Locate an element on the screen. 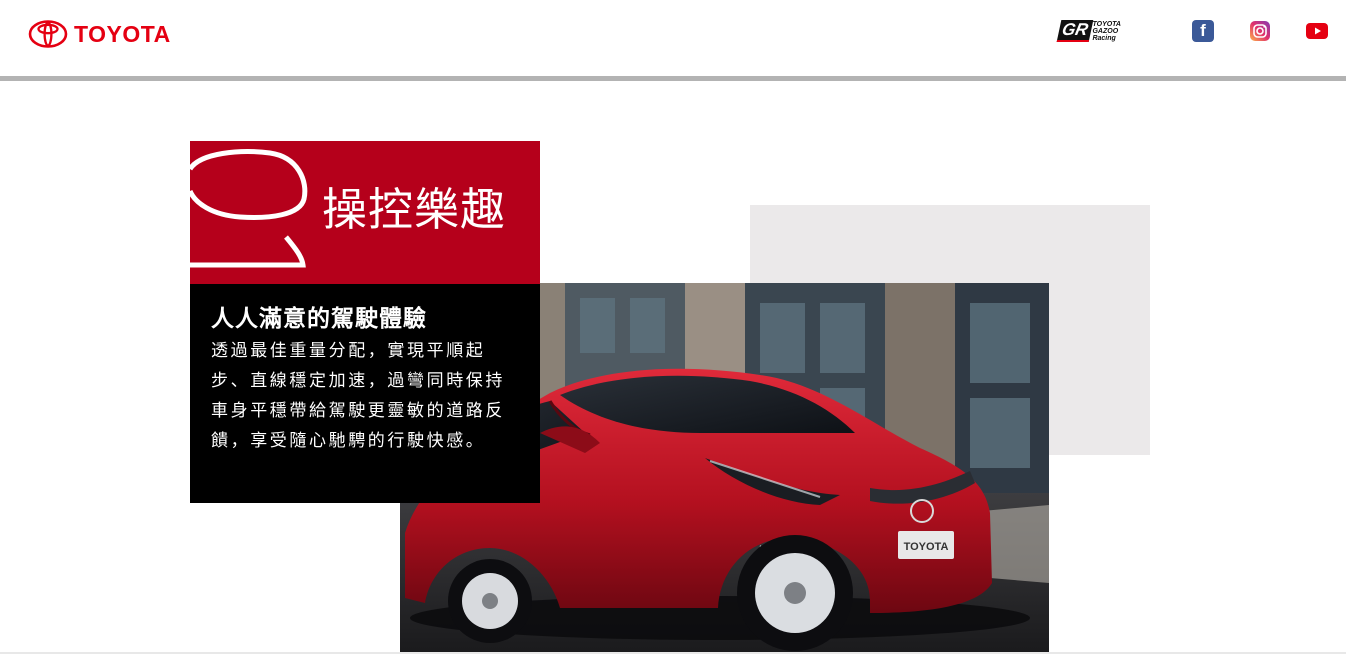 This screenshot has width=1346, height=654. facebook-glyph: f is located at coordinates (1203, 30).